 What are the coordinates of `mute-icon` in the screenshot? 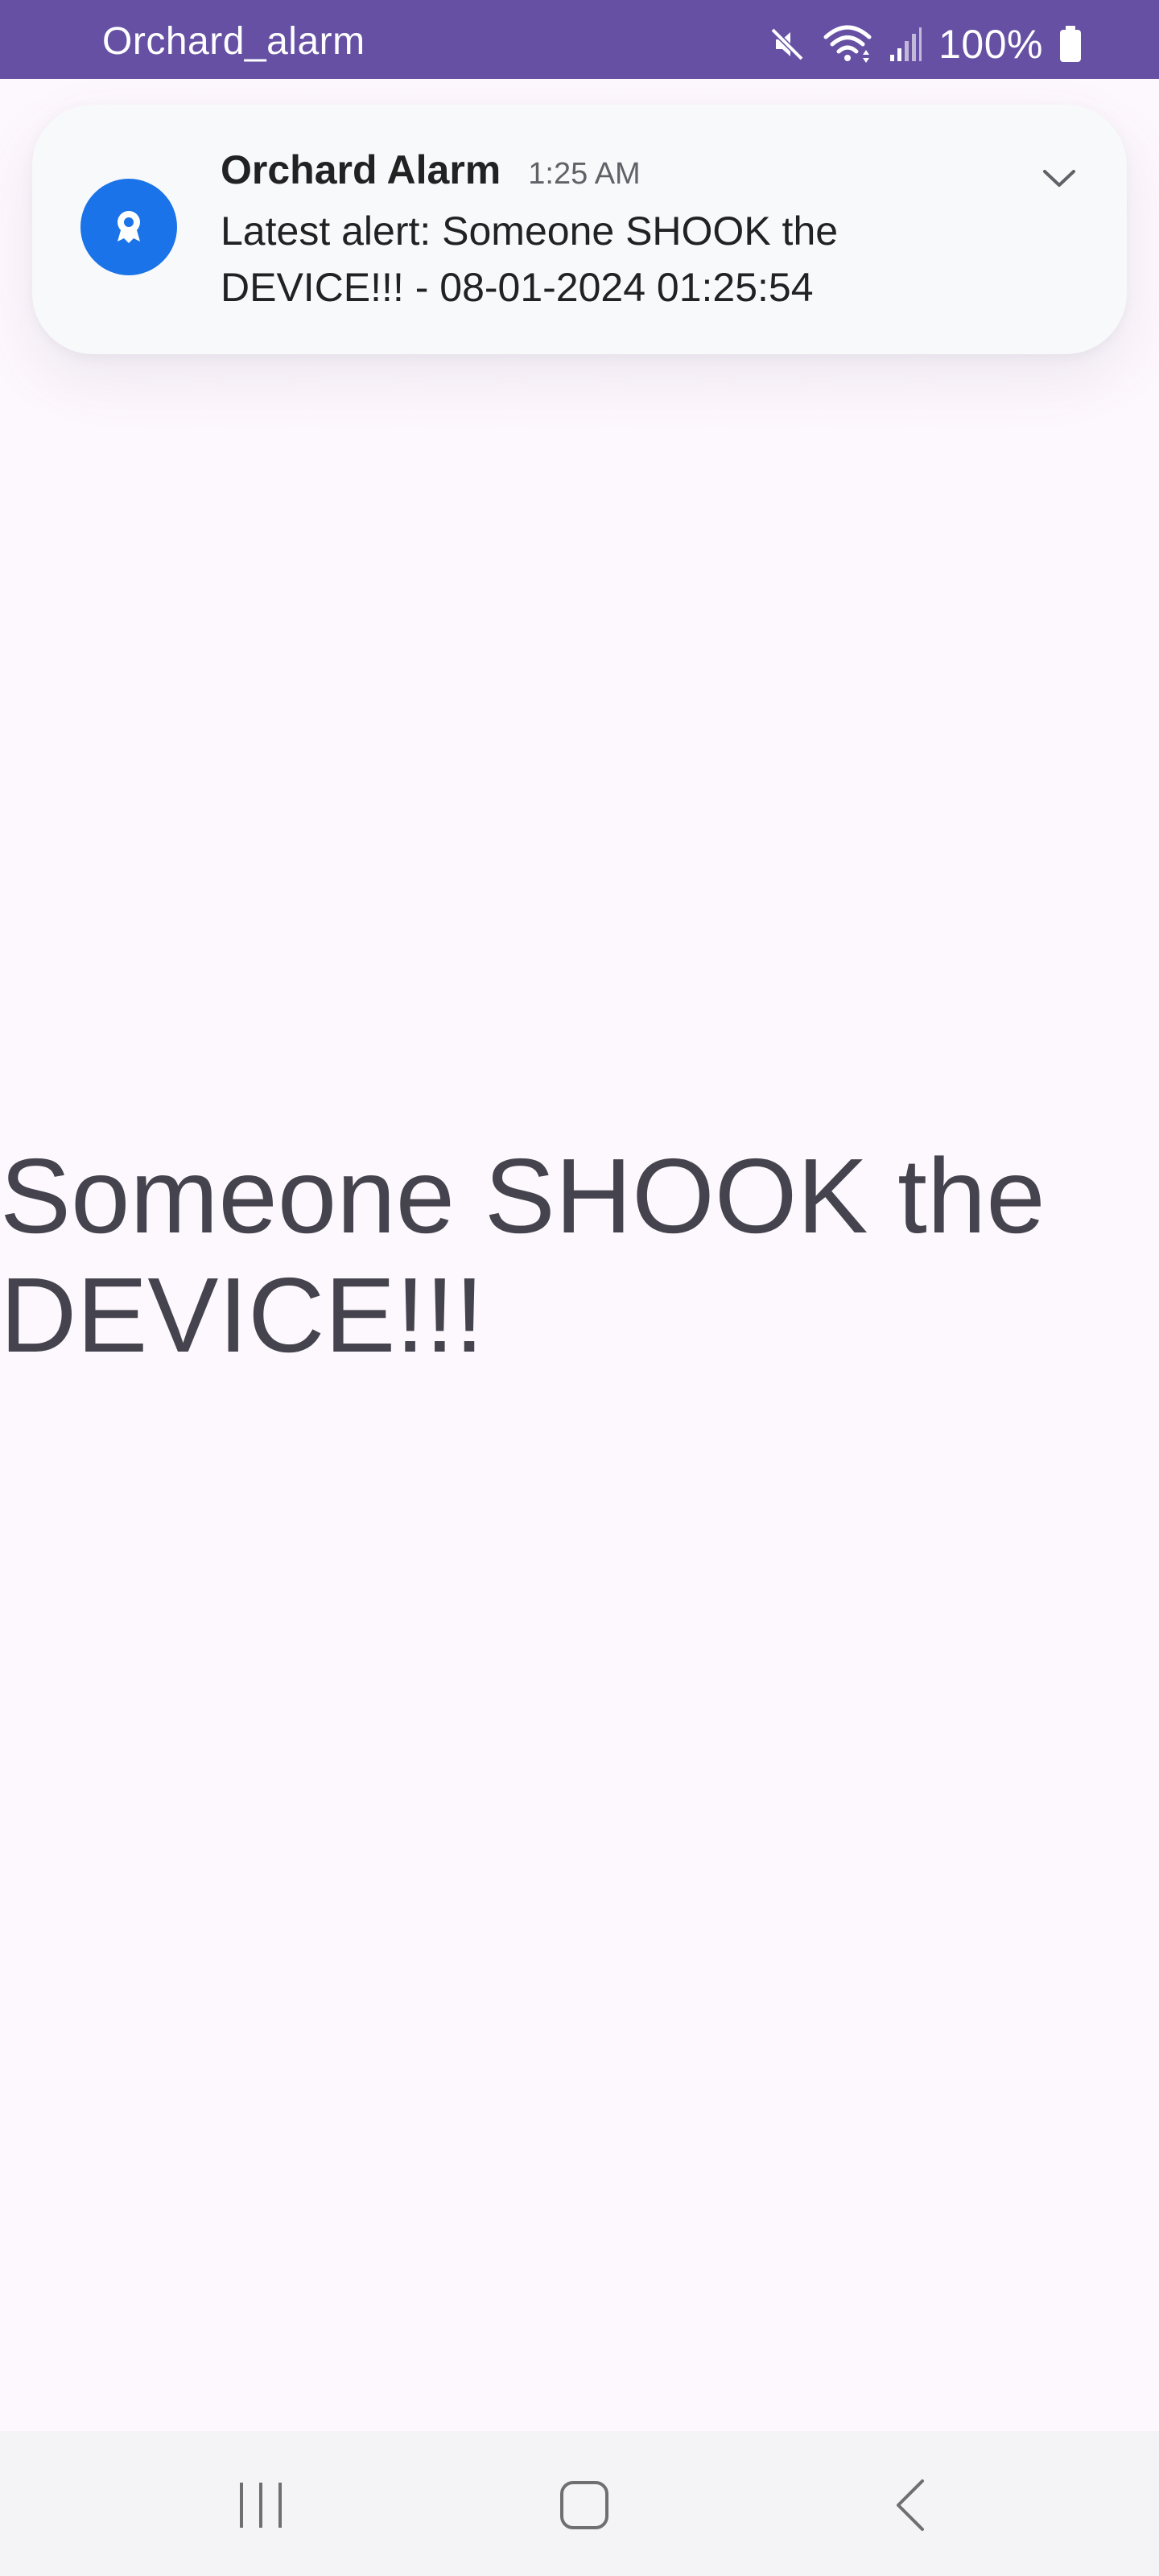 It's located at (787, 44).